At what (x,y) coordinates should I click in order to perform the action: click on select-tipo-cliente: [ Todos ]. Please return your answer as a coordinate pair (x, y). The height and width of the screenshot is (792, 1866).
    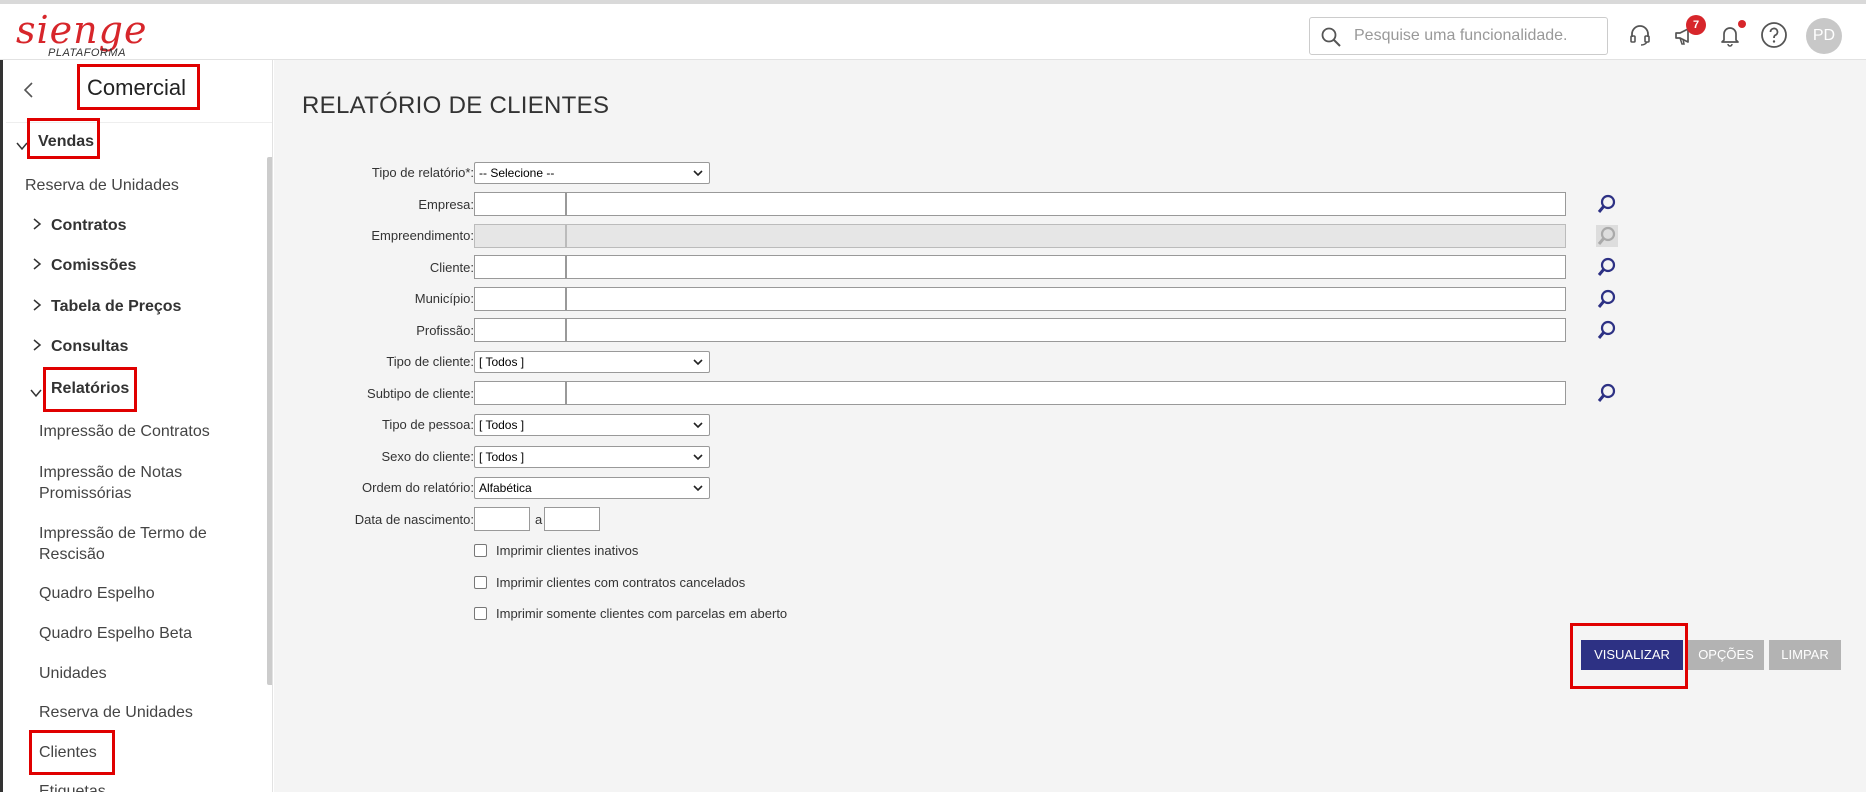
    Looking at the image, I should click on (592, 362).